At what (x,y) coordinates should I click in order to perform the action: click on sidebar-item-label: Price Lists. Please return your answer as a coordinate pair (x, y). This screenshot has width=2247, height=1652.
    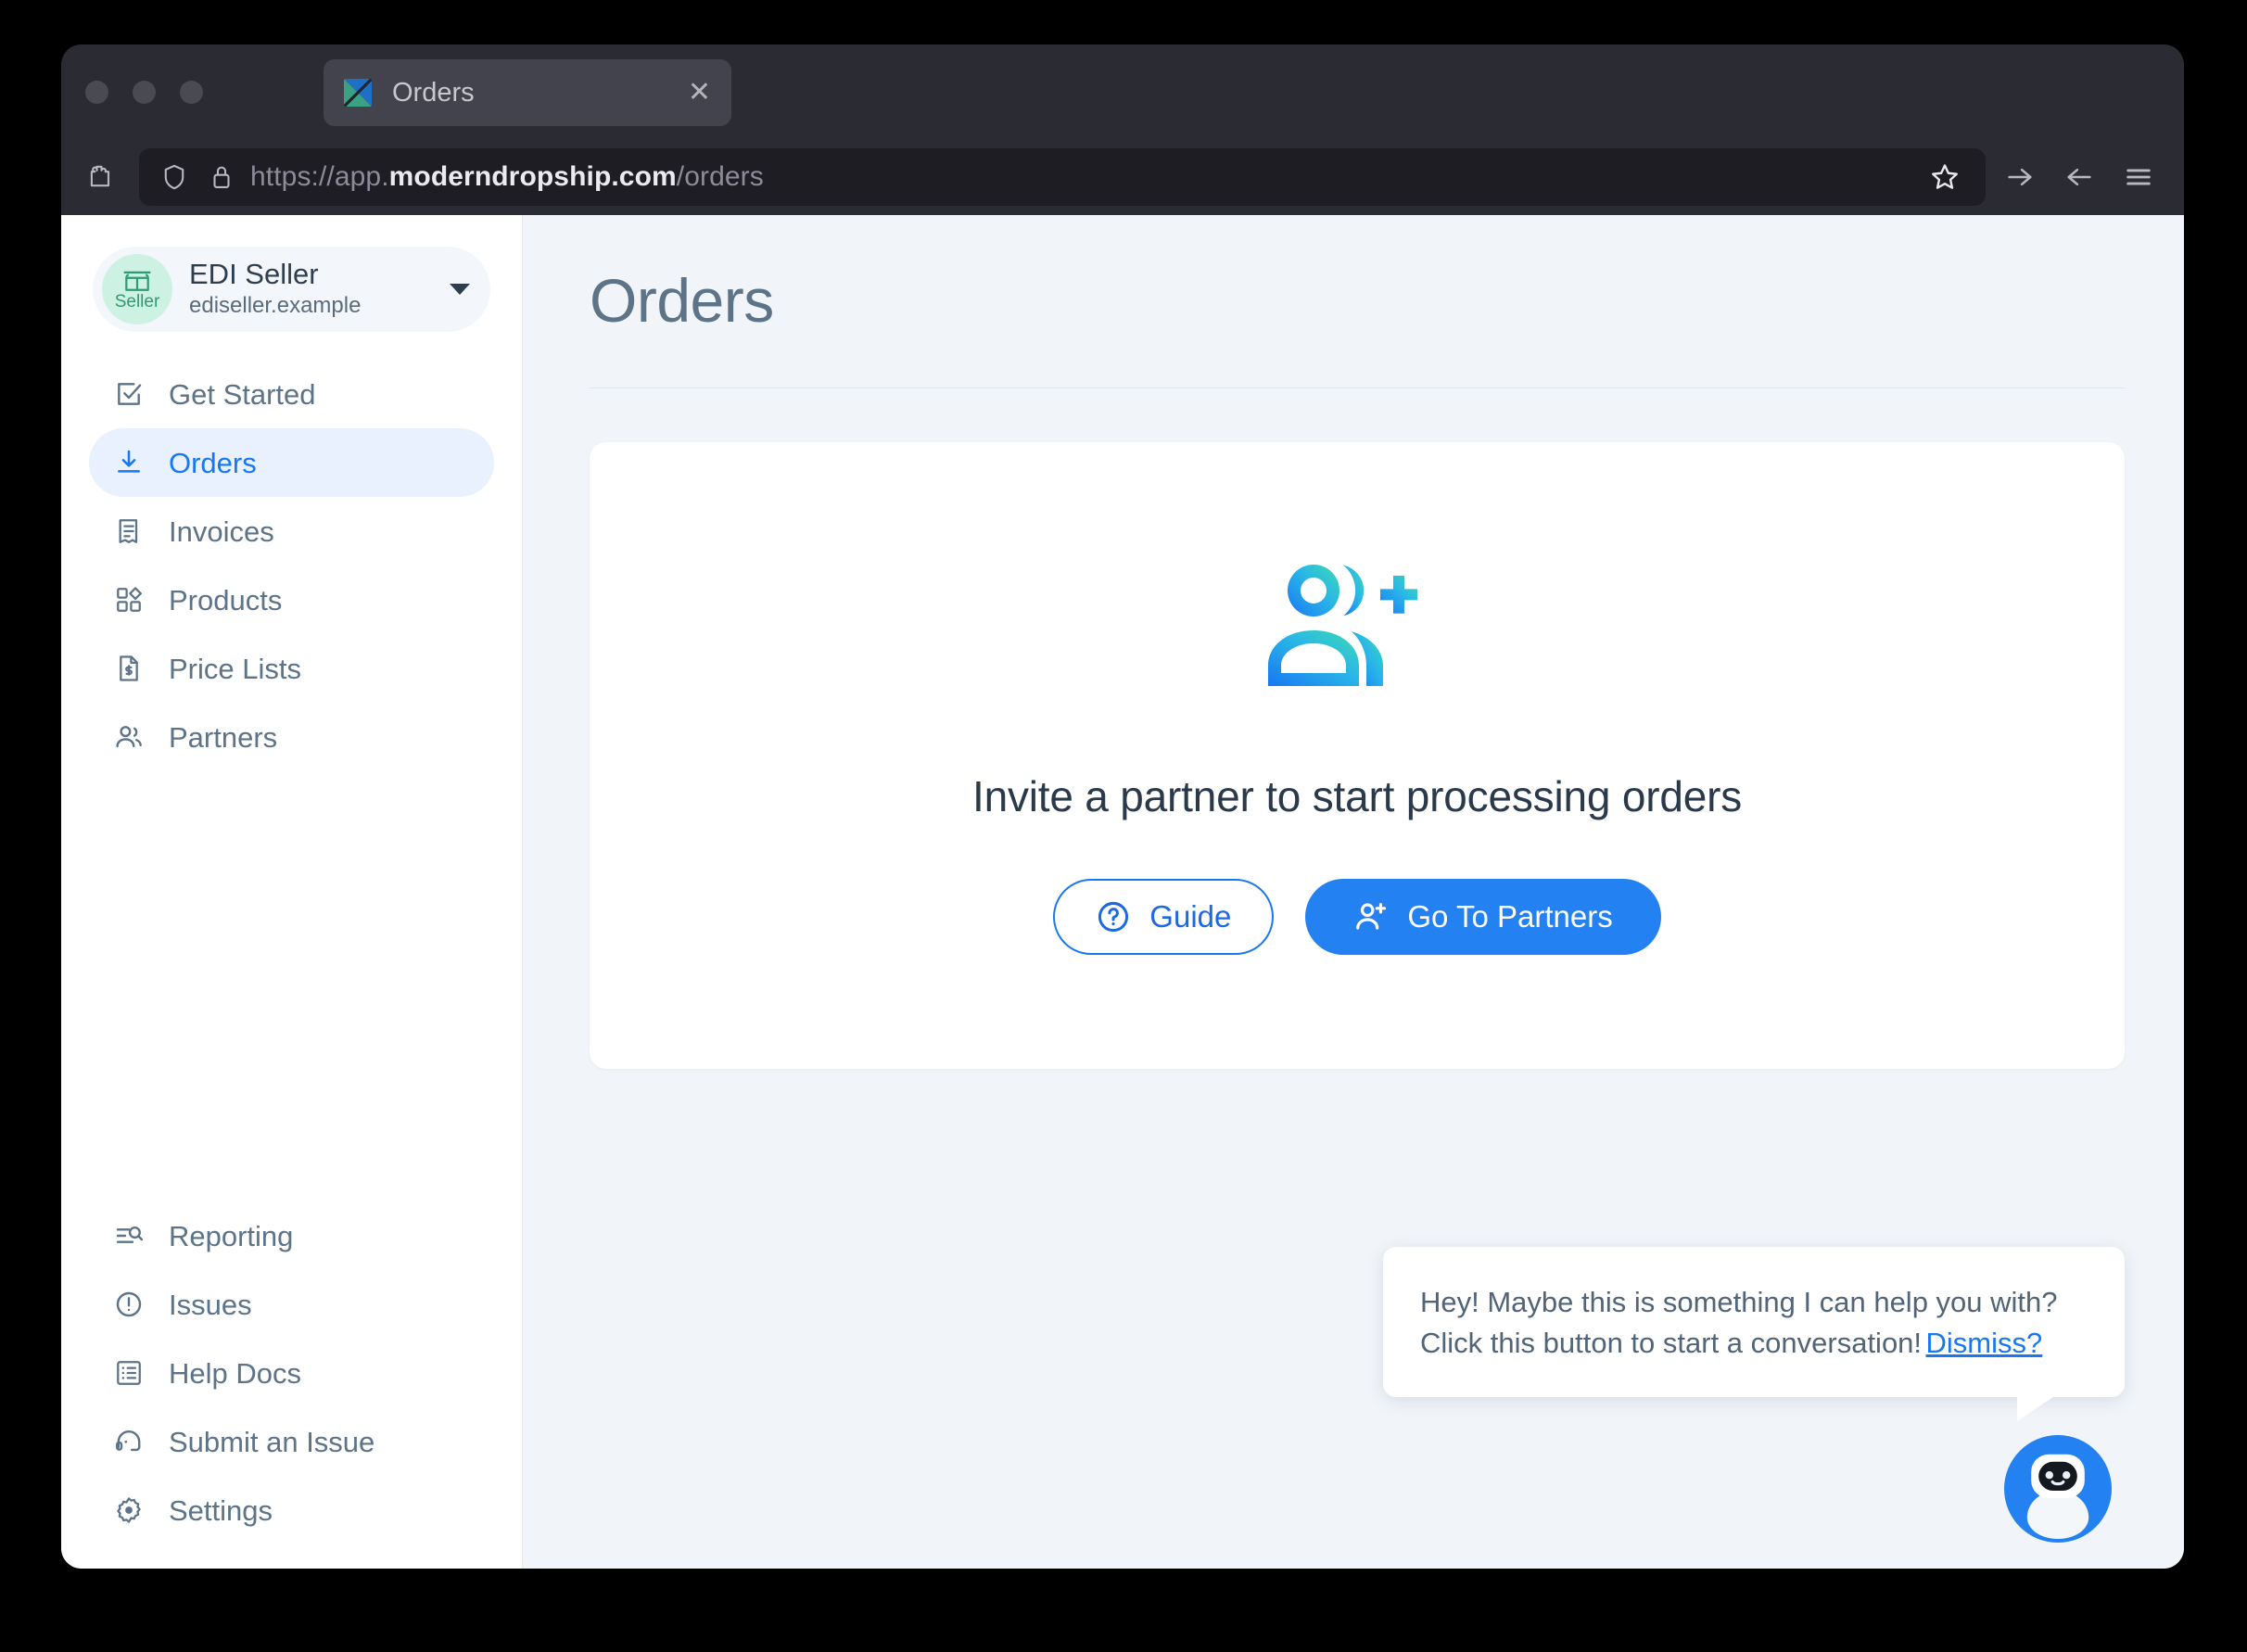
    Looking at the image, I should click on (235, 669).